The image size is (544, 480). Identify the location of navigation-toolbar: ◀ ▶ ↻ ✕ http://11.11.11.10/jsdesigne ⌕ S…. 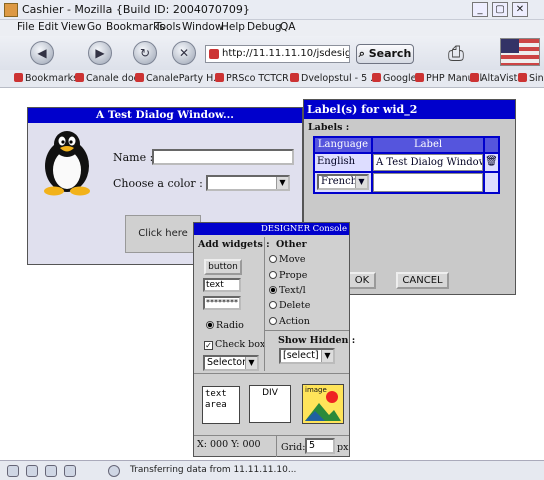
(272, 53).